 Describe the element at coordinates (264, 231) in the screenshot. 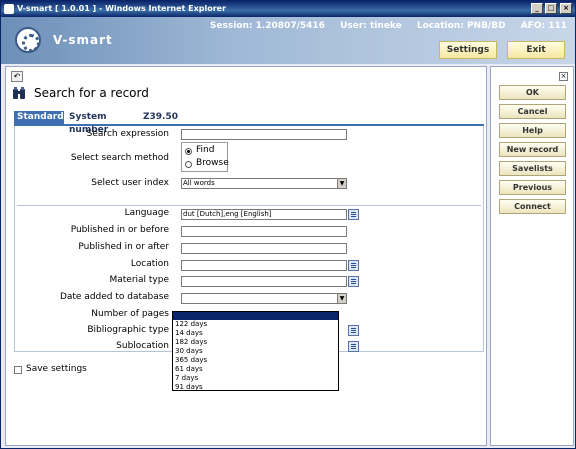

I see `published-before-input` at that location.